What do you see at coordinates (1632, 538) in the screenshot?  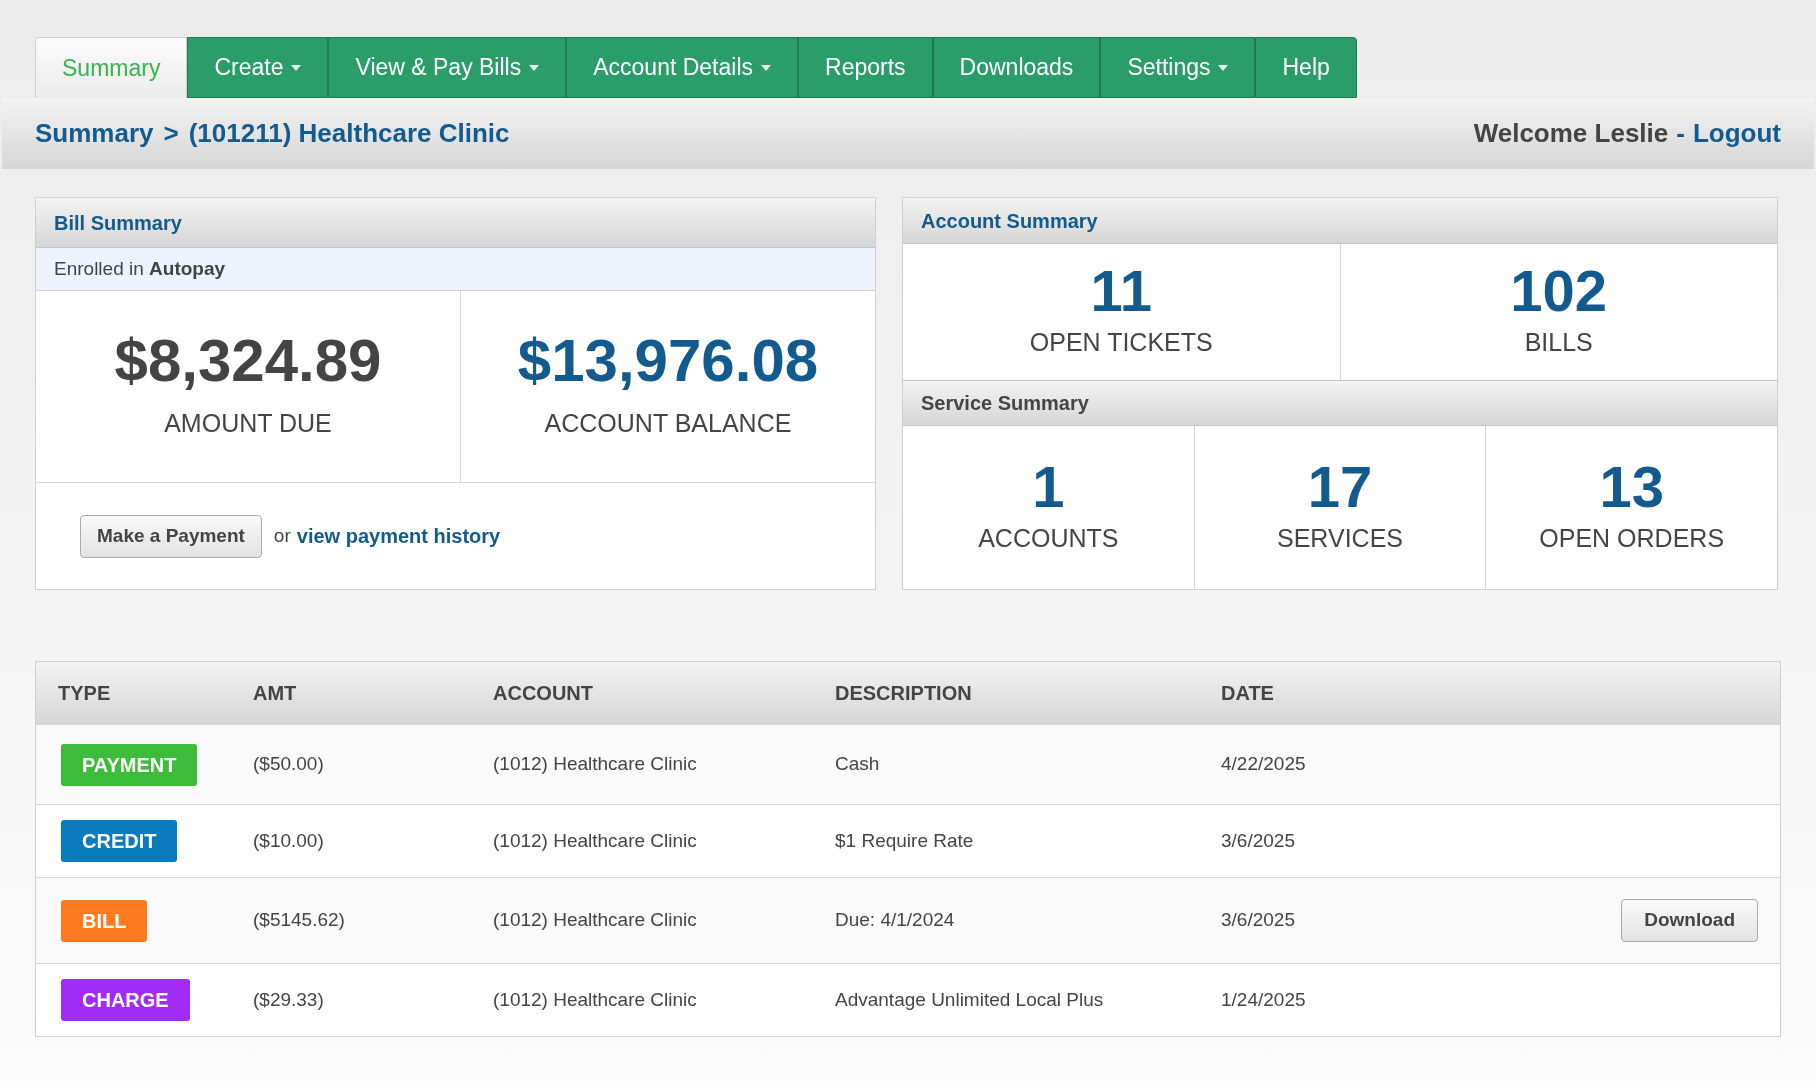 I see `stat-label: OPEN ORDERS` at bounding box center [1632, 538].